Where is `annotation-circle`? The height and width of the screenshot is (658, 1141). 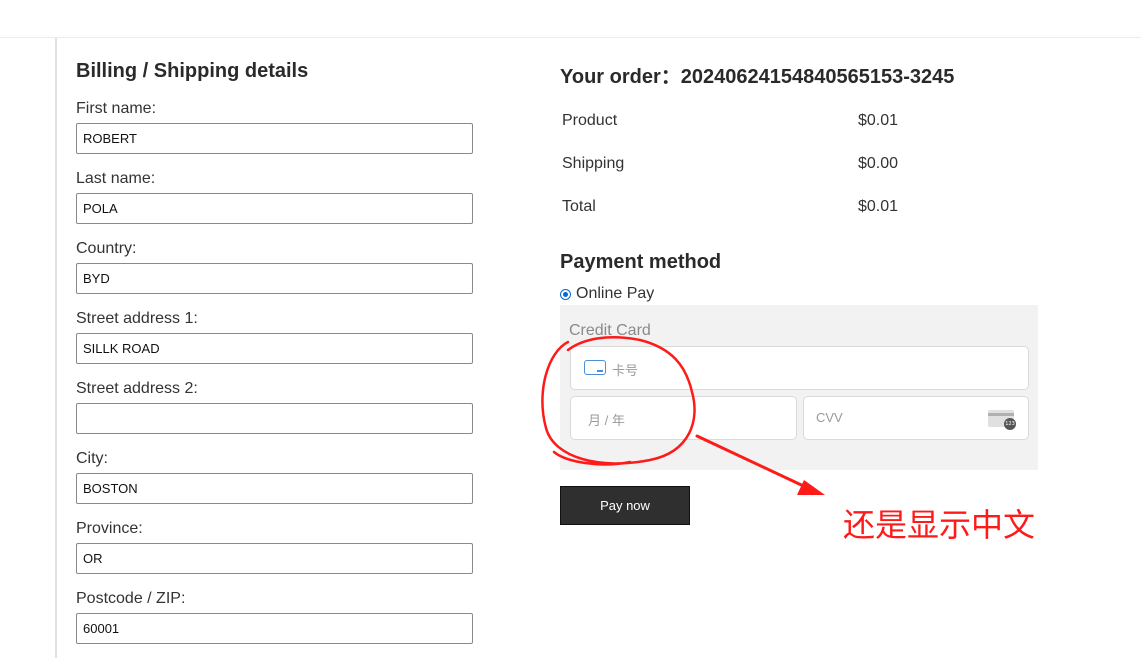
annotation-circle is located at coordinates (618, 401).